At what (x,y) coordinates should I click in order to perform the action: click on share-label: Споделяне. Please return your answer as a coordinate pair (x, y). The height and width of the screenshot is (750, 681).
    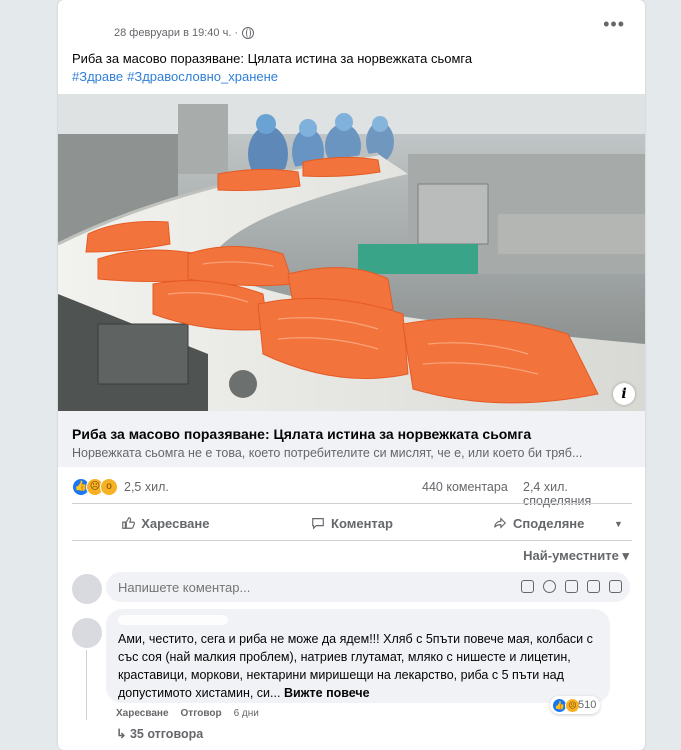
    Looking at the image, I should click on (548, 523).